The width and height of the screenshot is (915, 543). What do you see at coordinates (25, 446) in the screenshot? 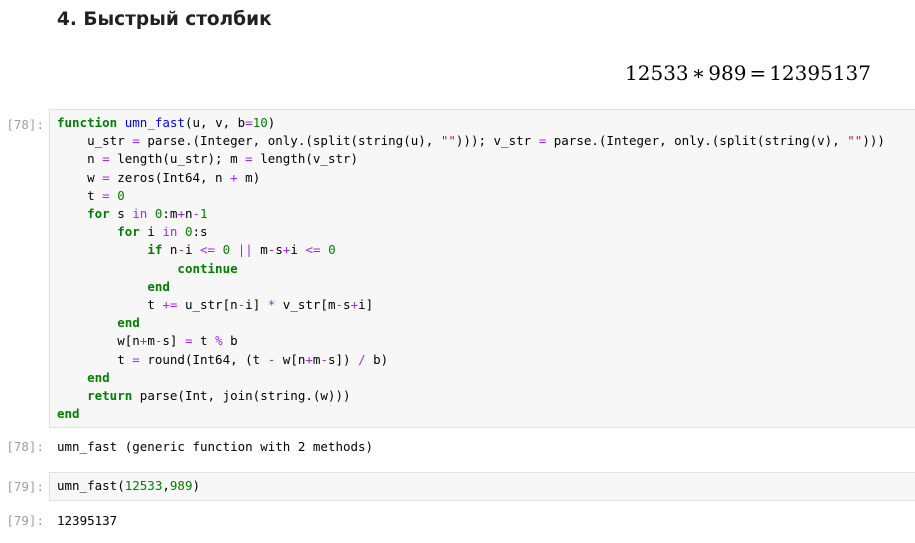
I see `output-prompt-78: [78]:` at bounding box center [25, 446].